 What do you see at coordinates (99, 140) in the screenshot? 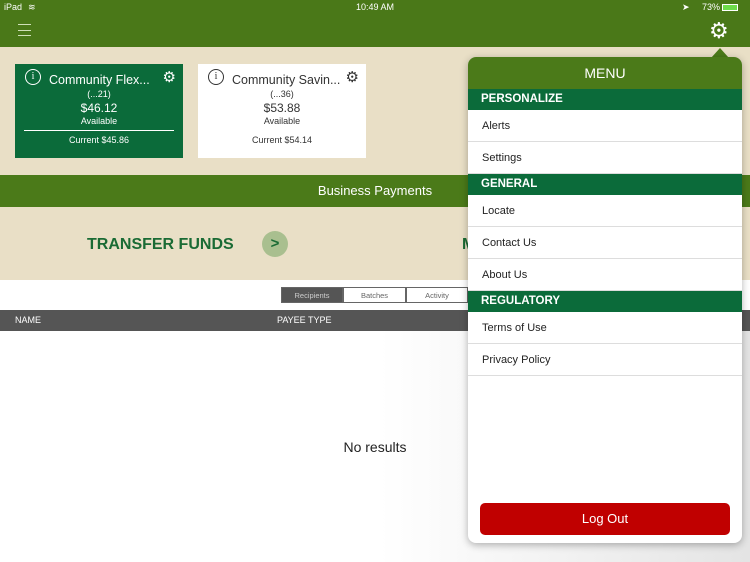
I see `current-balance: Current $45.86` at bounding box center [99, 140].